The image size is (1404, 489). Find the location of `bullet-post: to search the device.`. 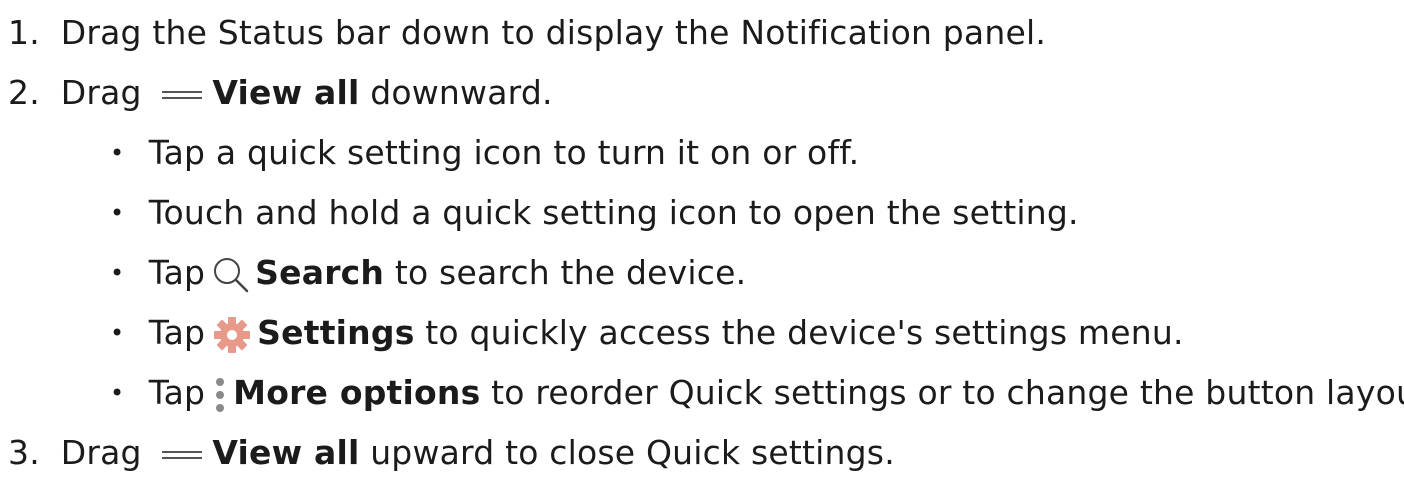

bullet-post: to search the device. is located at coordinates (570, 272).